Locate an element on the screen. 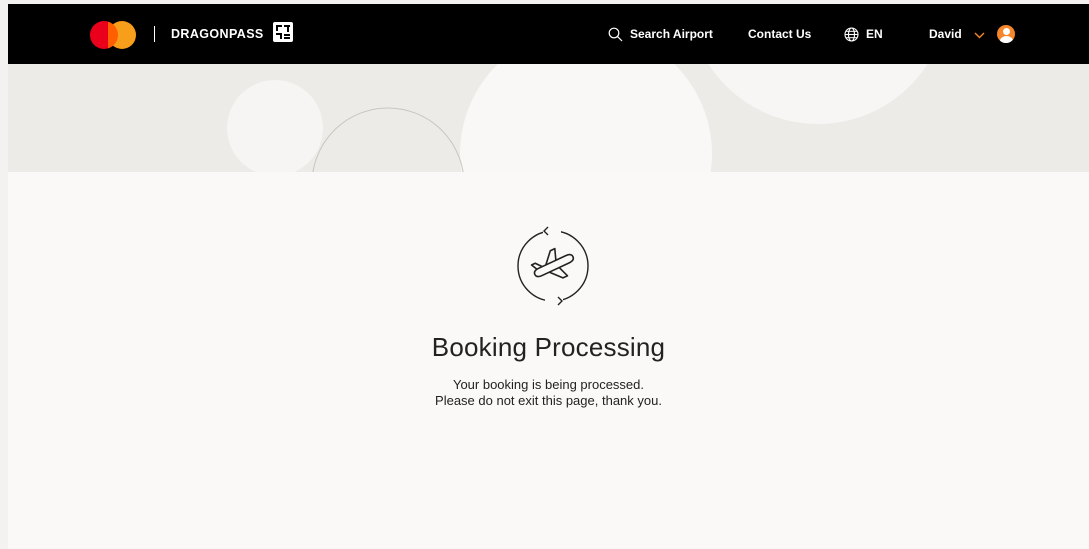 The image size is (1089, 549). plane-refresh-icon is located at coordinates (553, 266).